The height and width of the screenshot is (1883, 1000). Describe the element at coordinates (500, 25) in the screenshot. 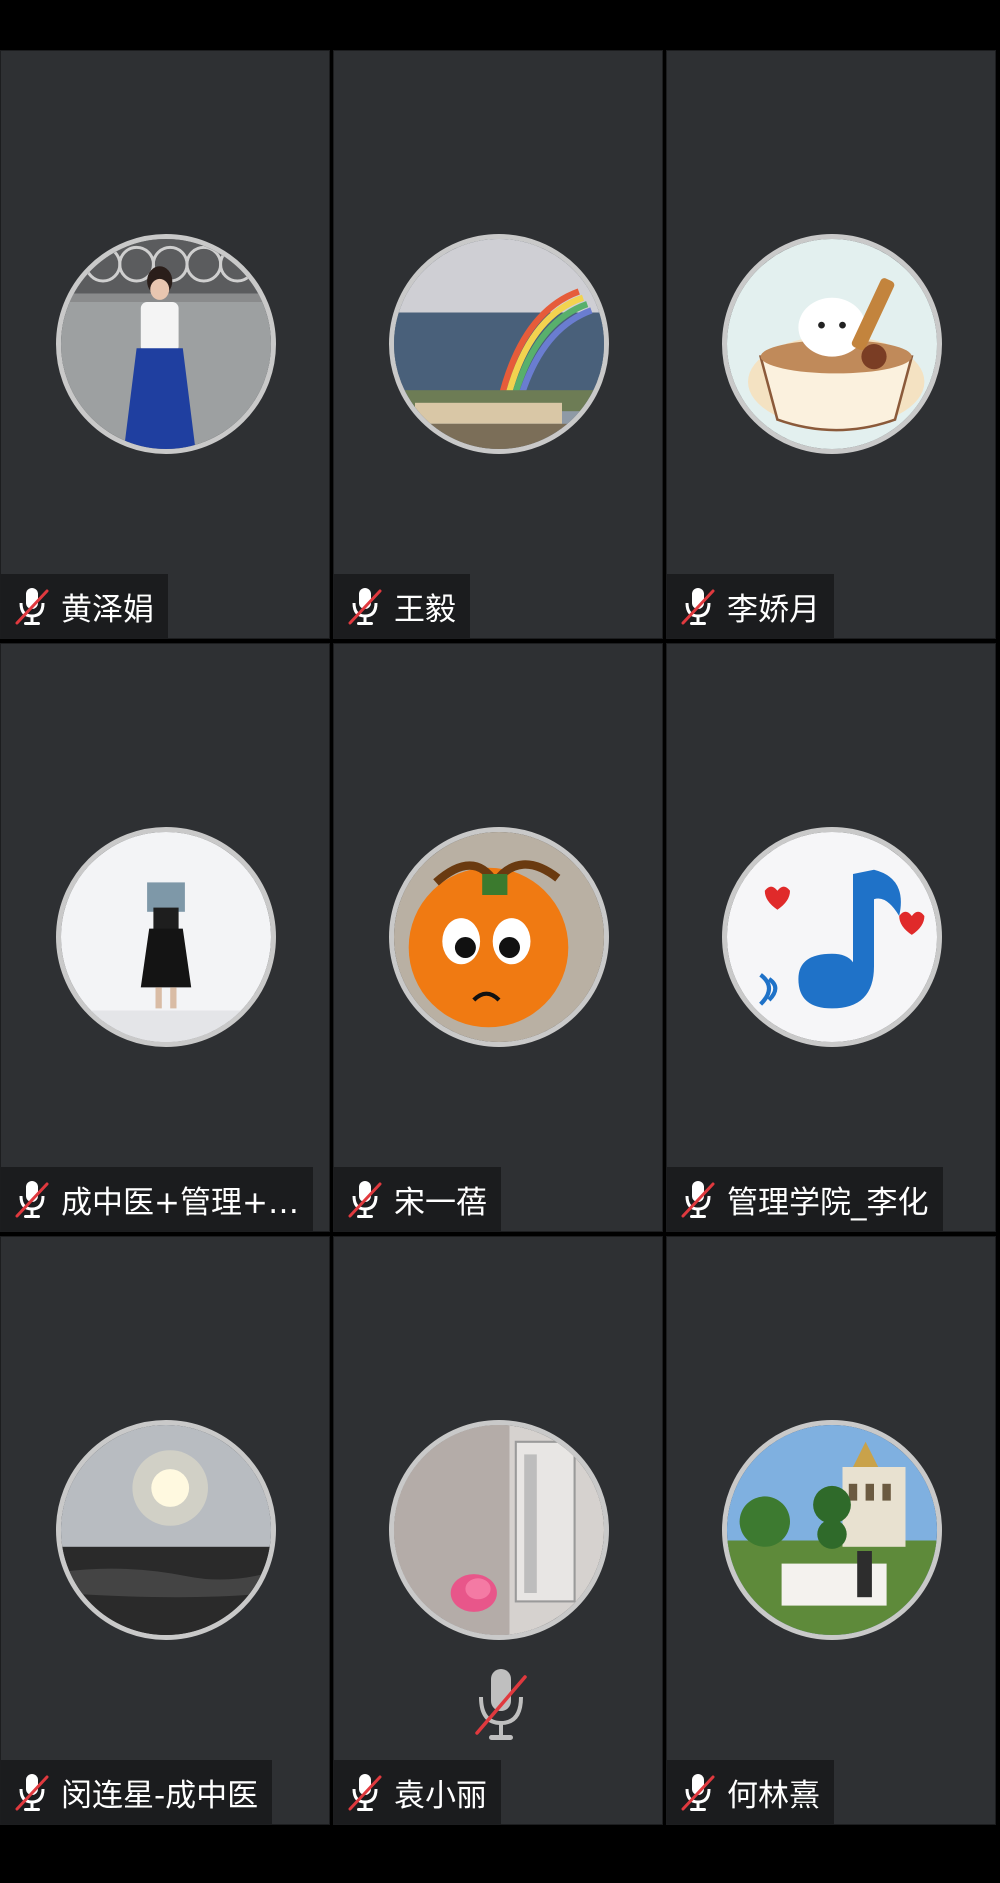

I see `status-bar` at that location.